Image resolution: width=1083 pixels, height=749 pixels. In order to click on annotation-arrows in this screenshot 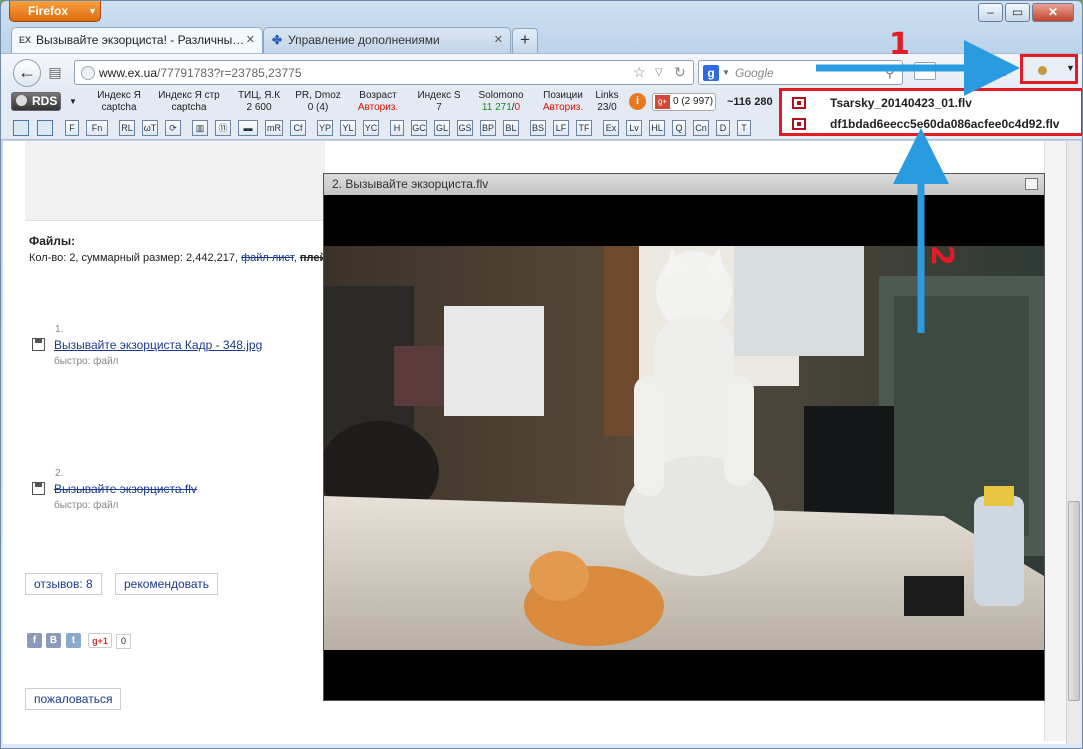, I will do `click(918, 186)`.